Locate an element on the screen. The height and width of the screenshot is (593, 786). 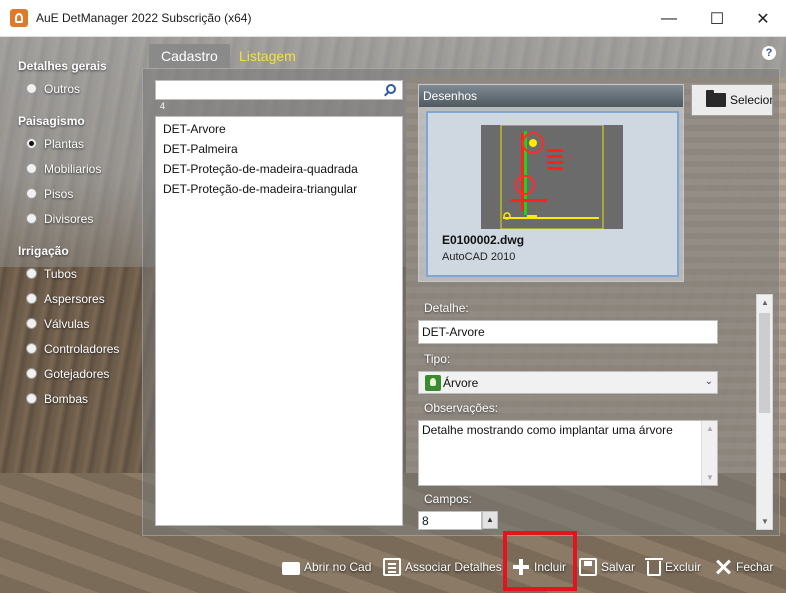
detalhe-field: DET-Arvore is located at coordinates (568, 332).